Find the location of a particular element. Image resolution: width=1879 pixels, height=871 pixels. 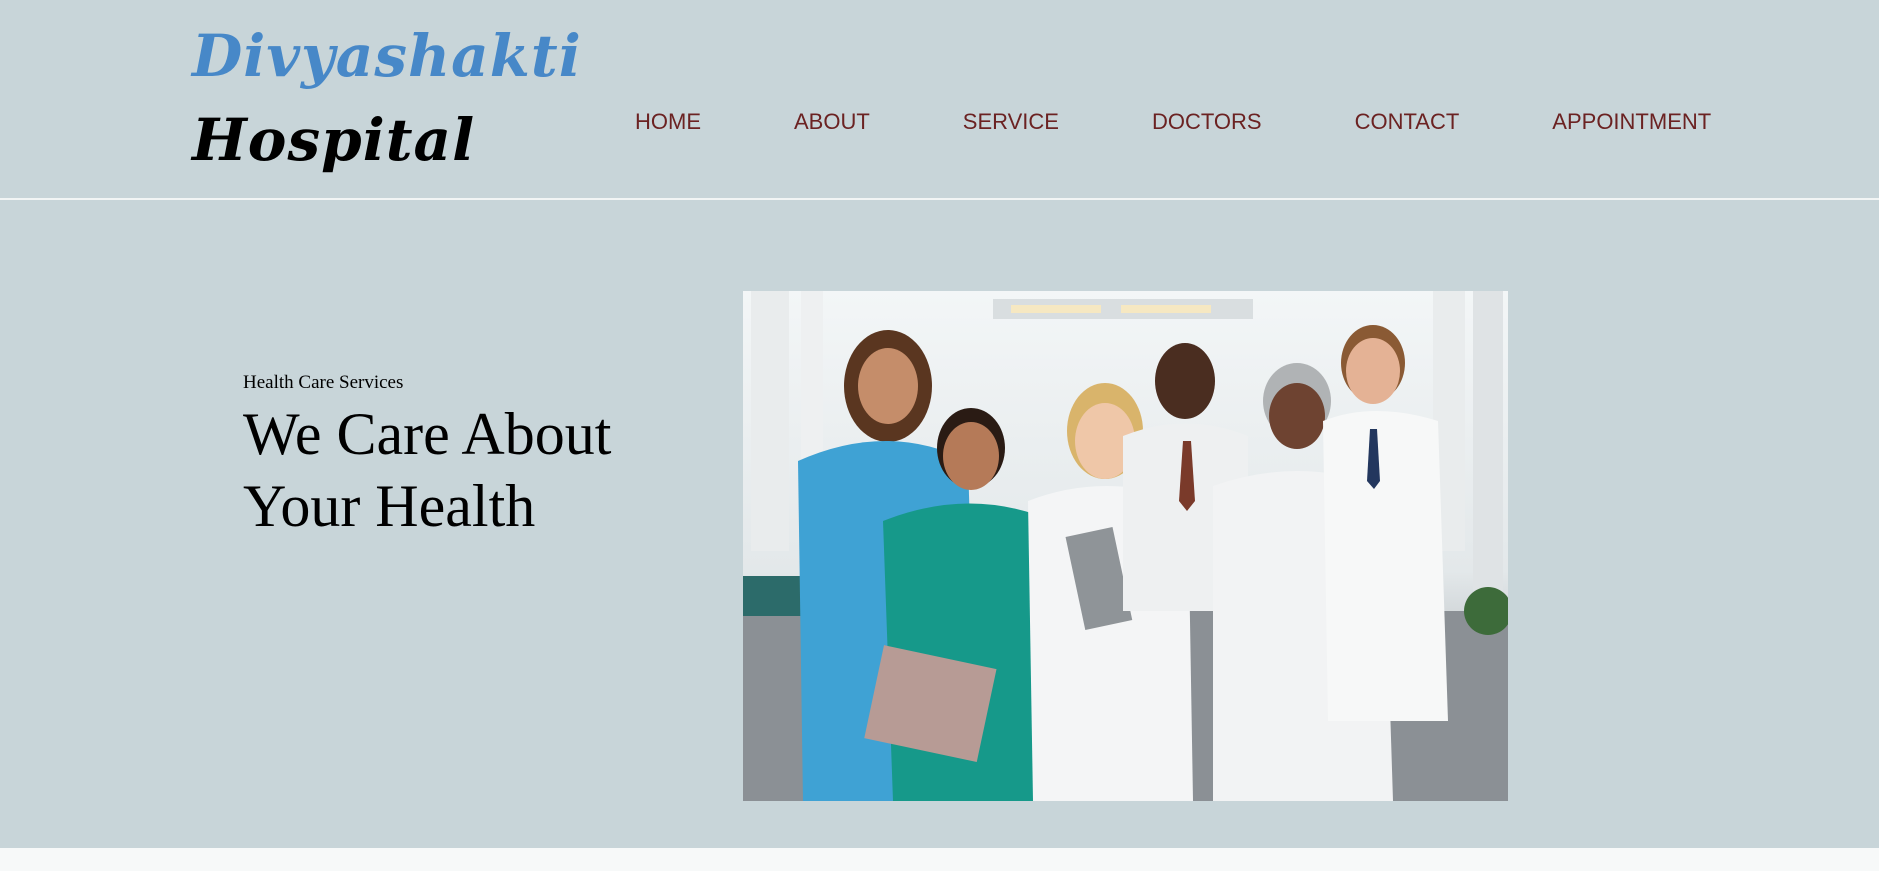

hero-headline-line2: Your Health is located at coordinates (389, 506).